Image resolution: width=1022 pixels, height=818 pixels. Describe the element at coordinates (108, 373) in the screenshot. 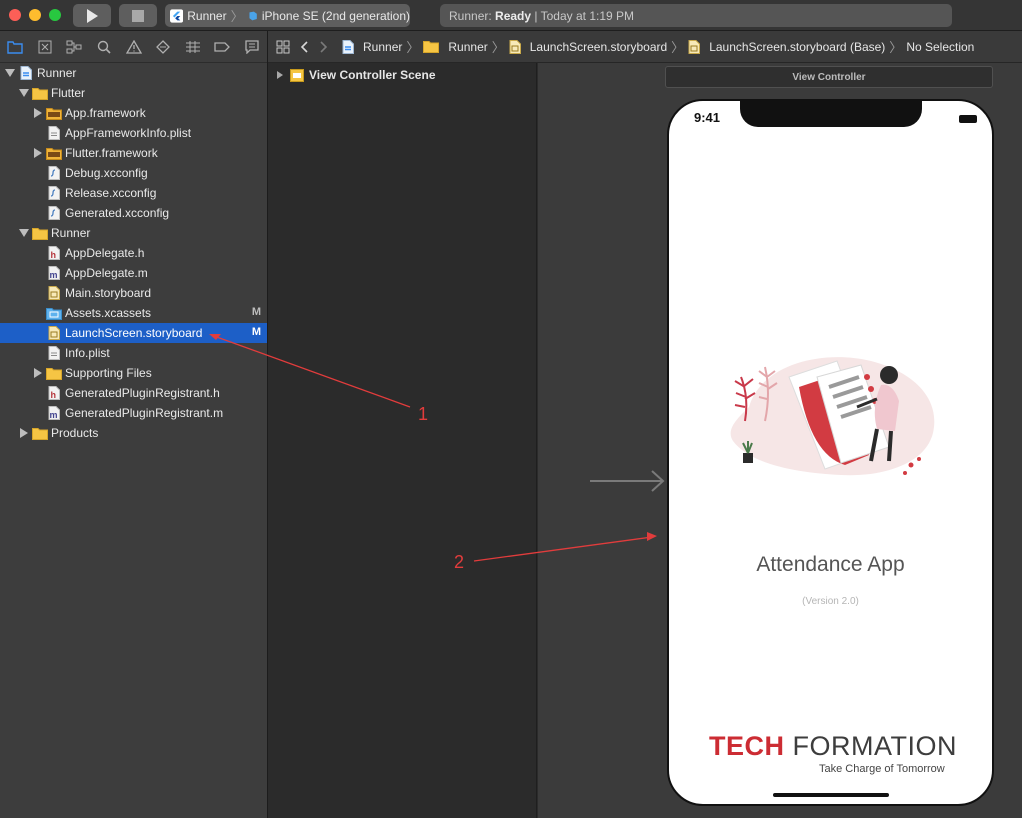

I see `file-tree-label: Supporting Files` at that location.